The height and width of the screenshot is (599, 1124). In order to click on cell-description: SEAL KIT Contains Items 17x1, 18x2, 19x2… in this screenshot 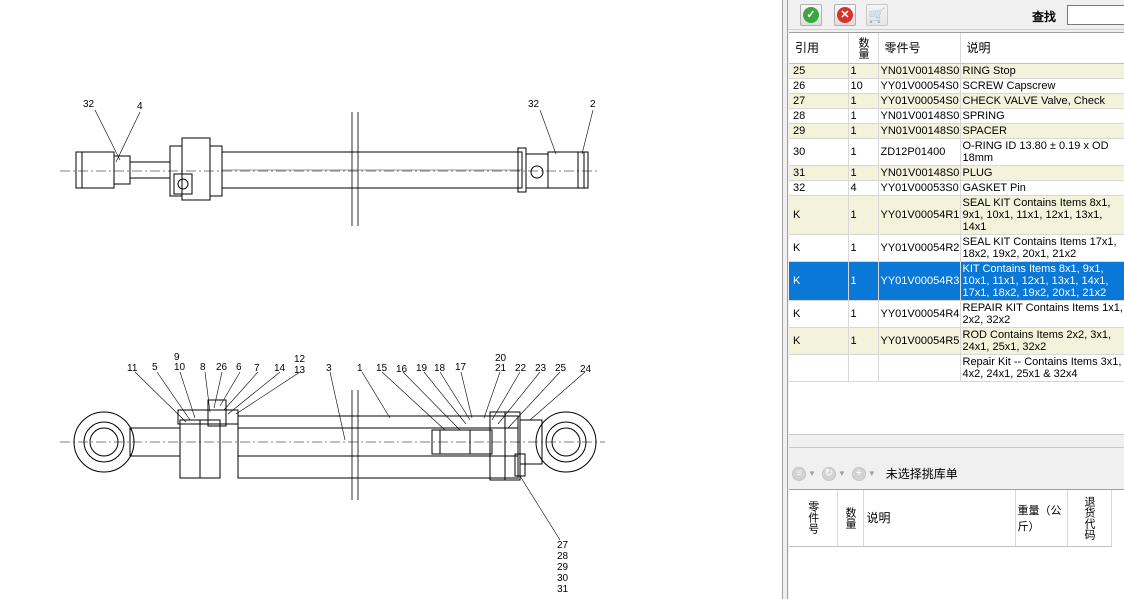, I will do `click(1042, 248)`.